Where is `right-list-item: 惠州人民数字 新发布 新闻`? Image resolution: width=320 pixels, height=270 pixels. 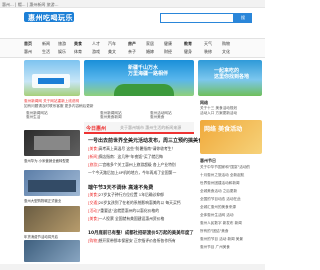
right-list-item: 惠州人民数字 新发布 新闻 is located at coordinates (221, 223).